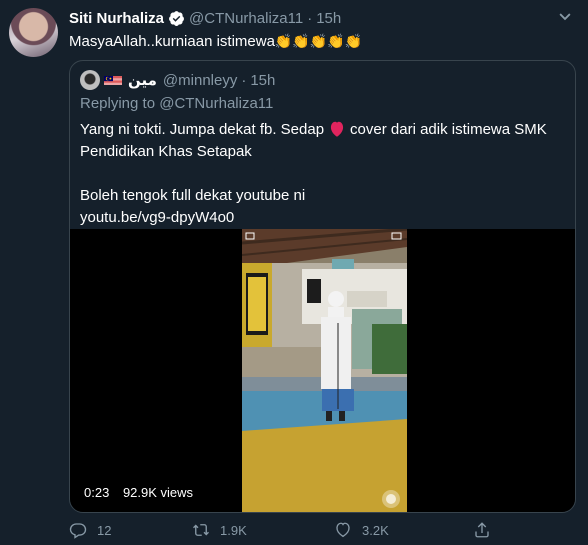 Image resolution: width=588 pixels, height=545 pixels. I want to click on reply-count: 12, so click(104, 530).